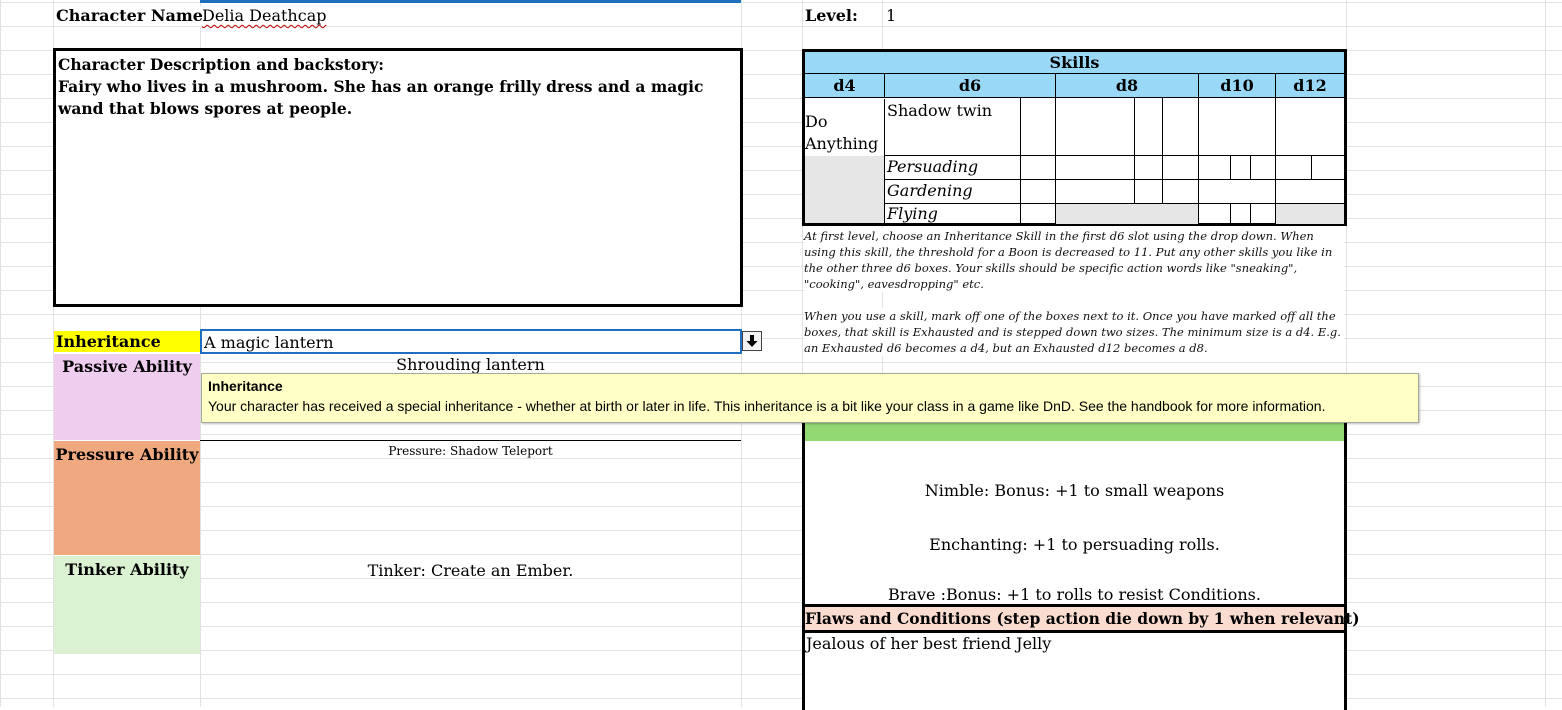 This screenshot has height=710, width=1562. I want to click on d6-skill-1-text: Shadow twin, so click(940, 110).